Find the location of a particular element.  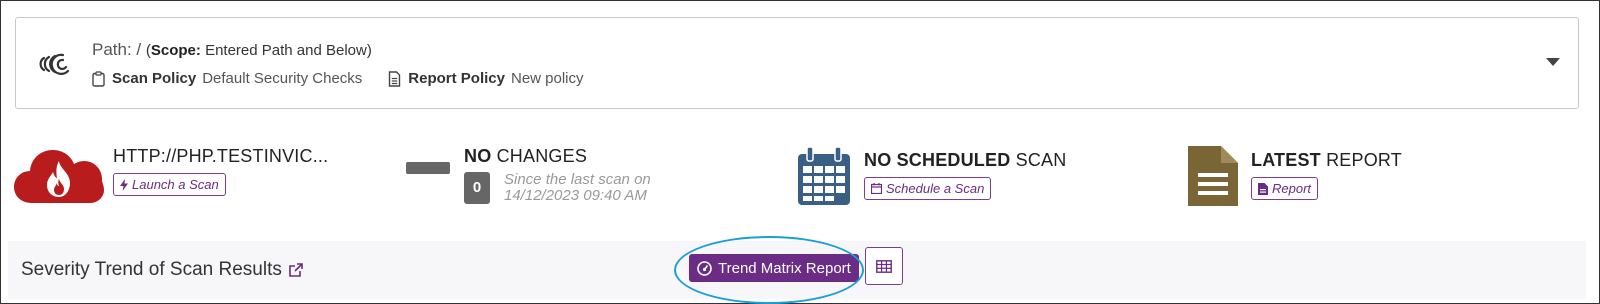

changes-count-badge: 0 is located at coordinates (477, 188).